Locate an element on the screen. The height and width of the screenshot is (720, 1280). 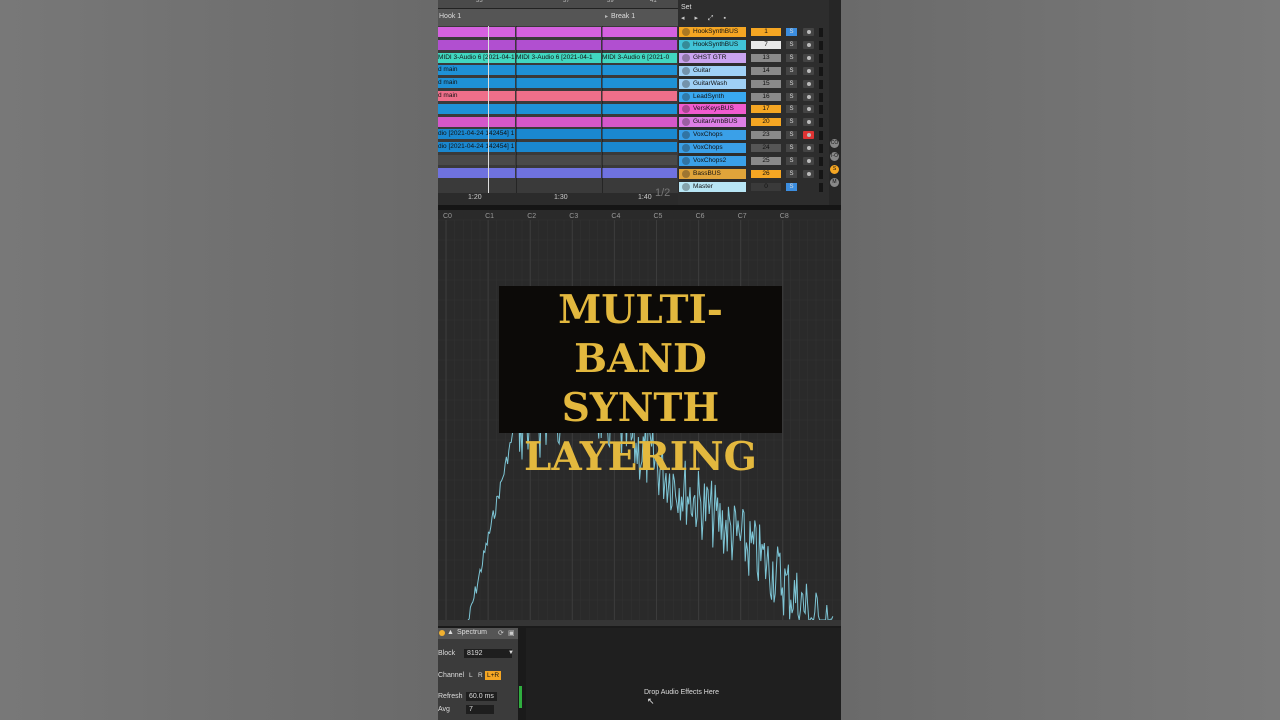
track-number: 7 is located at coordinates (766, 44).